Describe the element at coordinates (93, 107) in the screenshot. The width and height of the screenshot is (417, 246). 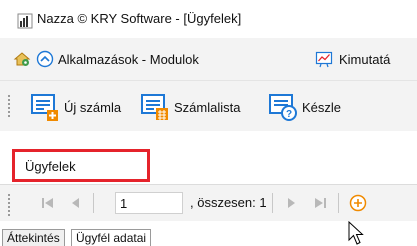
I see `new-invoice-label: Új számla` at that location.